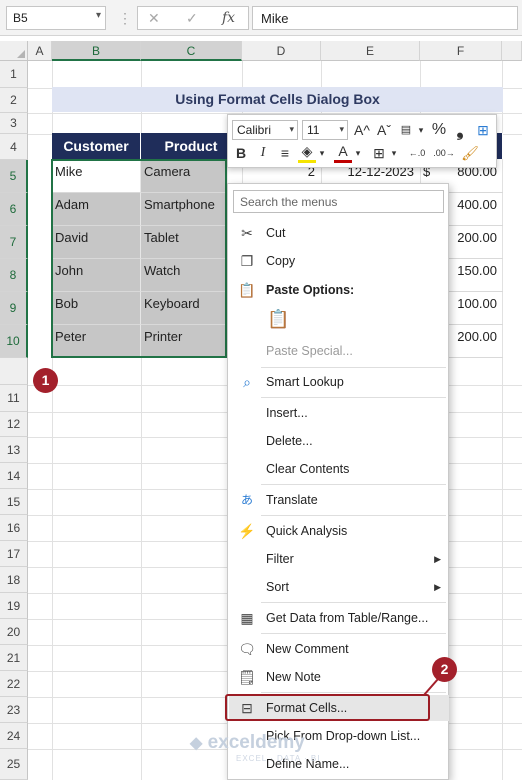  What do you see at coordinates (339, 469) in the screenshot?
I see `menu-item-clear-contents: Clear Contents` at bounding box center [339, 469].